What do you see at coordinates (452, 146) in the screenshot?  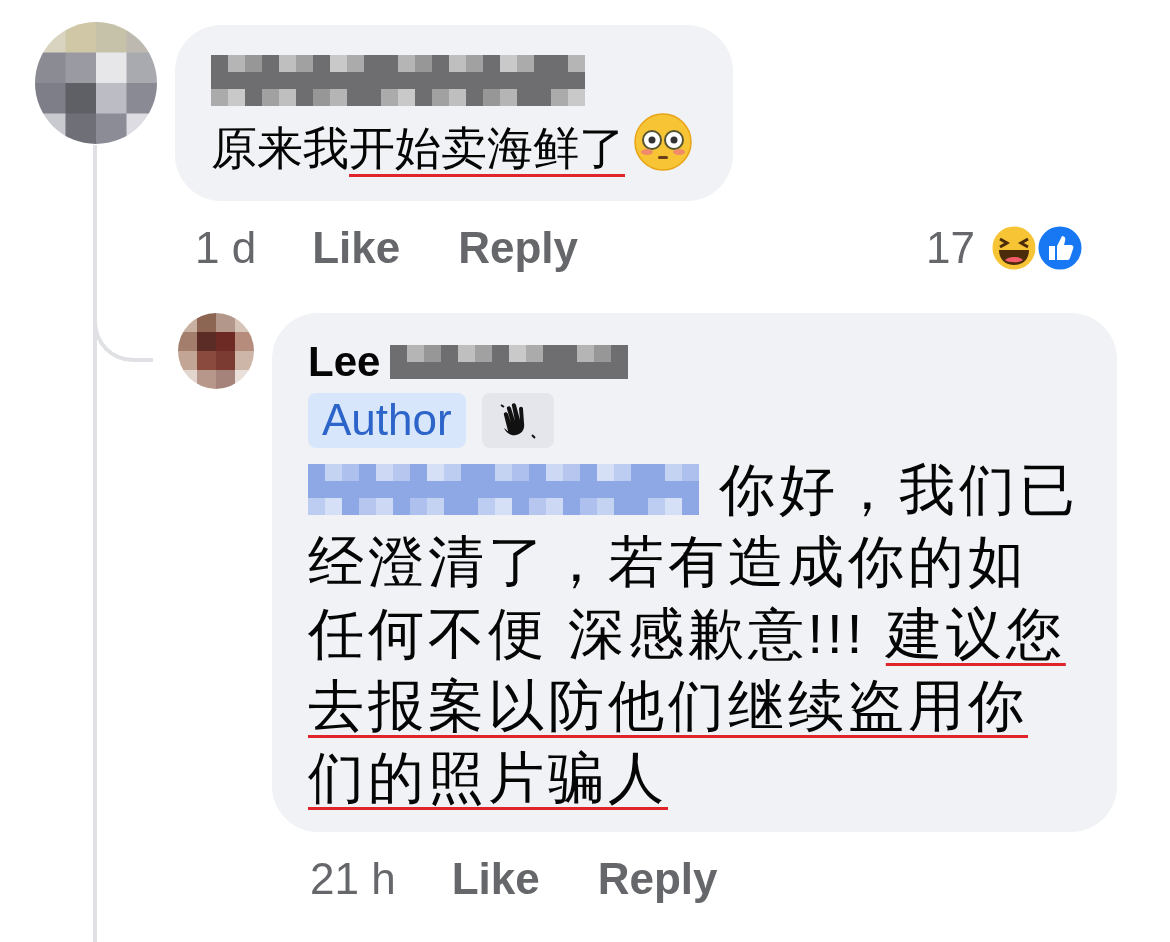 I see `comment-text: 原来我开始卖海鲜了` at bounding box center [452, 146].